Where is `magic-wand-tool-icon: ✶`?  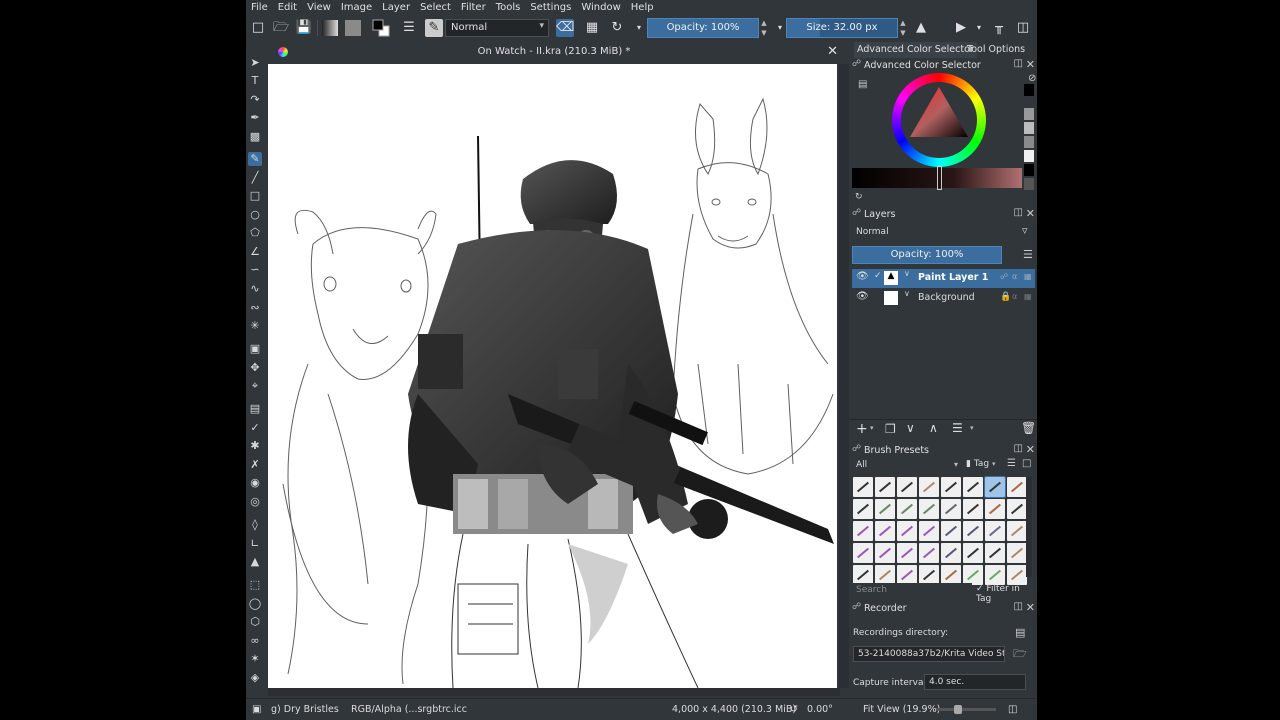 magic-wand-tool-icon: ✶ is located at coordinates (255, 659).